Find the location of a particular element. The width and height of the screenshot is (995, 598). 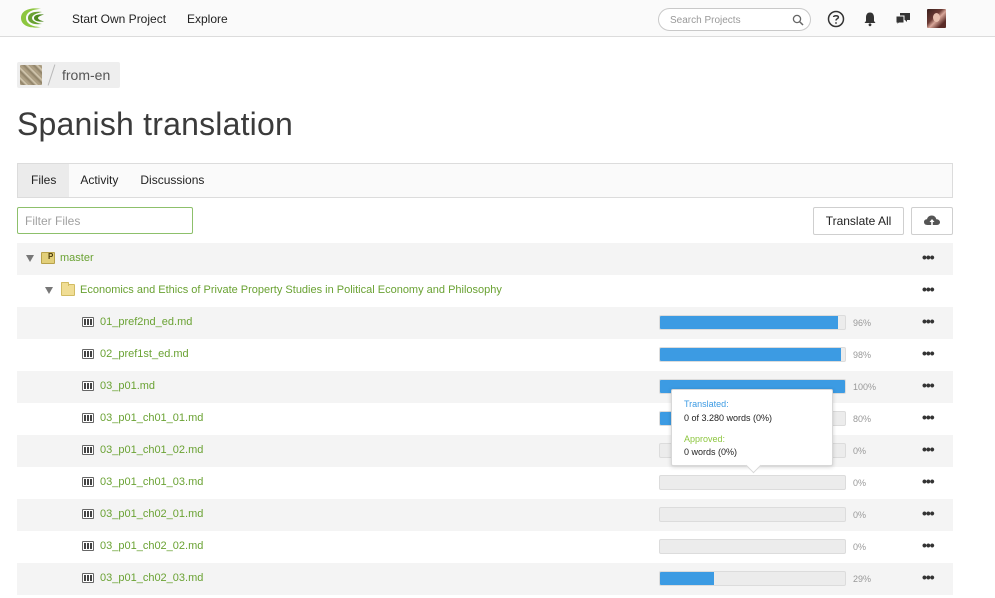

progress-percent: 98% is located at coordinates (862, 355).